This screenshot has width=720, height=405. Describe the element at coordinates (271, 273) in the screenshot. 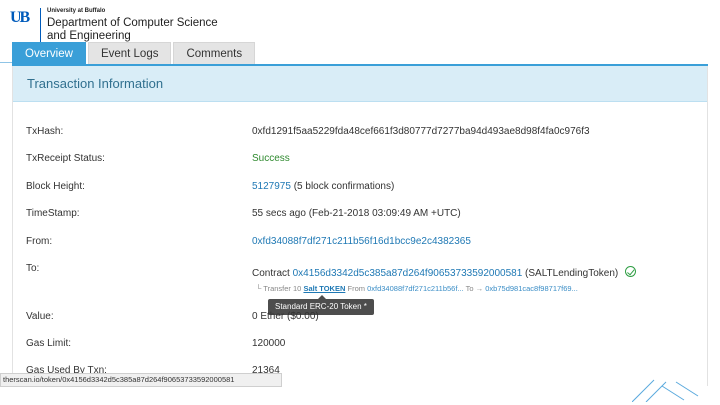

I see `contract-prefix: Contract` at that location.